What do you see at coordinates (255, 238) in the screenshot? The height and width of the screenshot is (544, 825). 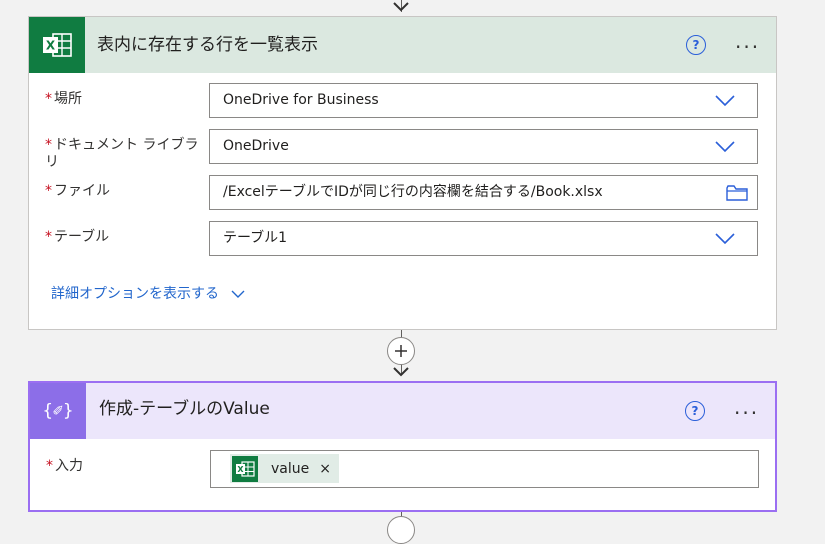 I see `table-value: テーブル1` at bounding box center [255, 238].